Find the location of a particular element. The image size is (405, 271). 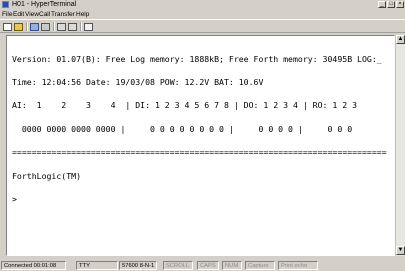

toolbar is located at coordinates (202, 26).